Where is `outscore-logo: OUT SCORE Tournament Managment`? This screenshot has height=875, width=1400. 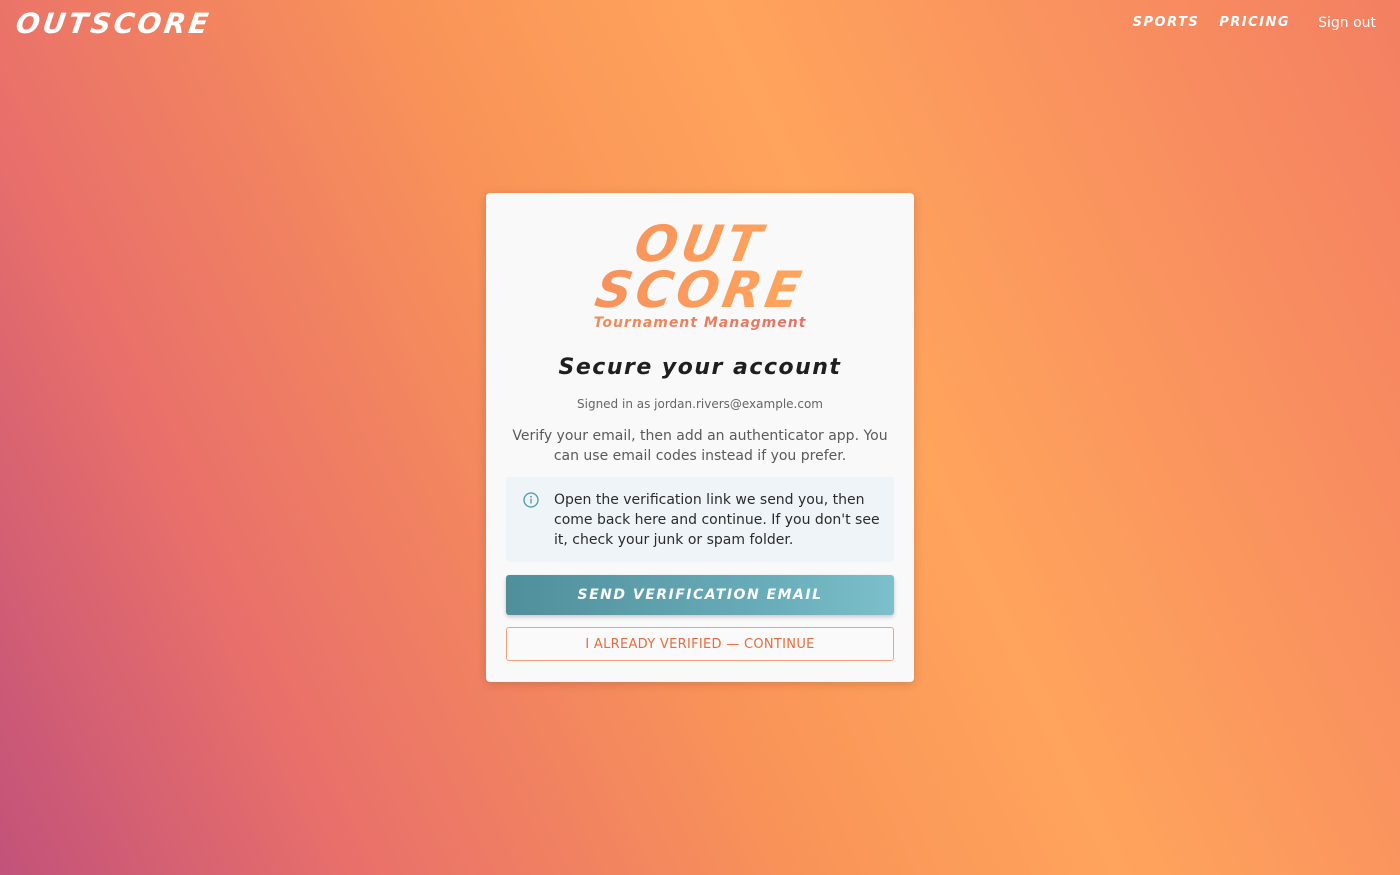
outscore-logo: OUT SCORE Tournament Managment is located at coordinates (700, 273).